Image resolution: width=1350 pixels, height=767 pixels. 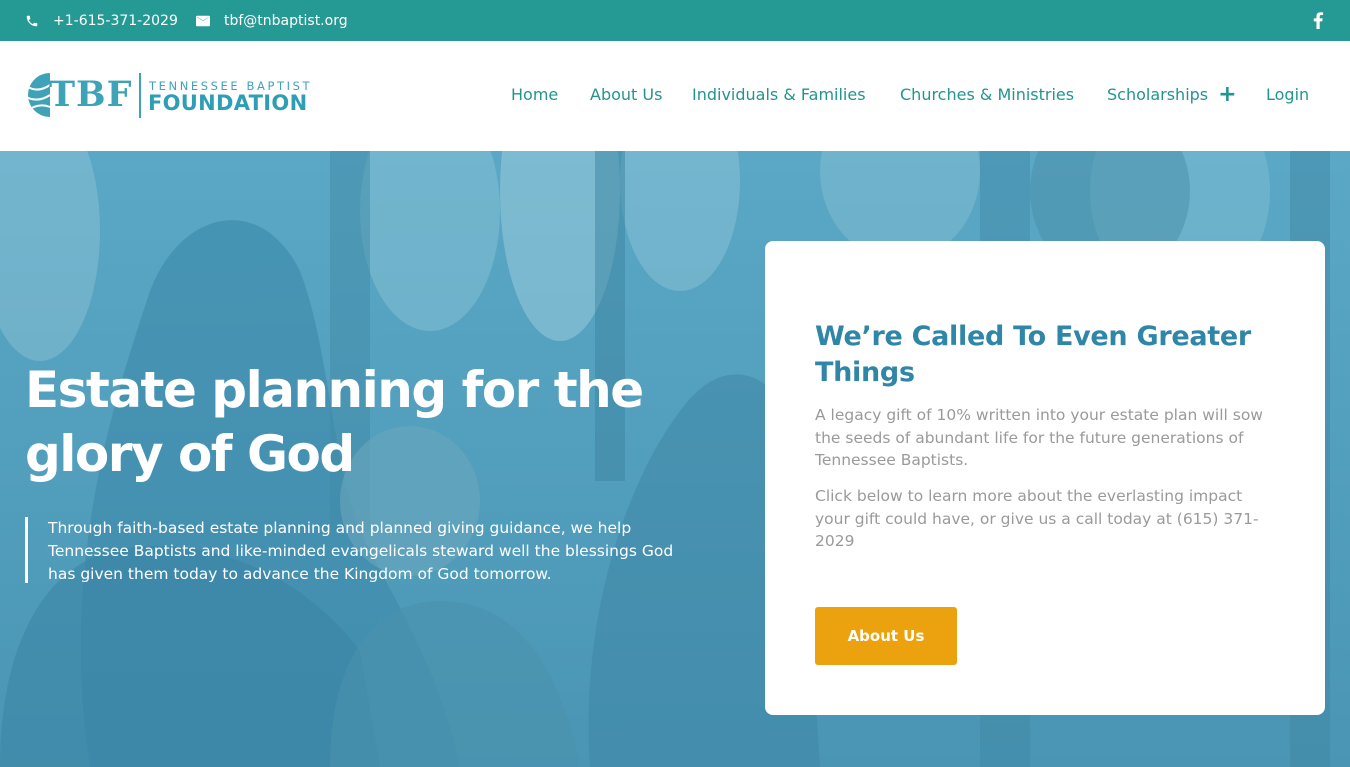 What do you see at coordinates (334, 422) in the screenshot?
I see `hero-title: Estate planning for the glory of God` at bounding box center [334, 422].